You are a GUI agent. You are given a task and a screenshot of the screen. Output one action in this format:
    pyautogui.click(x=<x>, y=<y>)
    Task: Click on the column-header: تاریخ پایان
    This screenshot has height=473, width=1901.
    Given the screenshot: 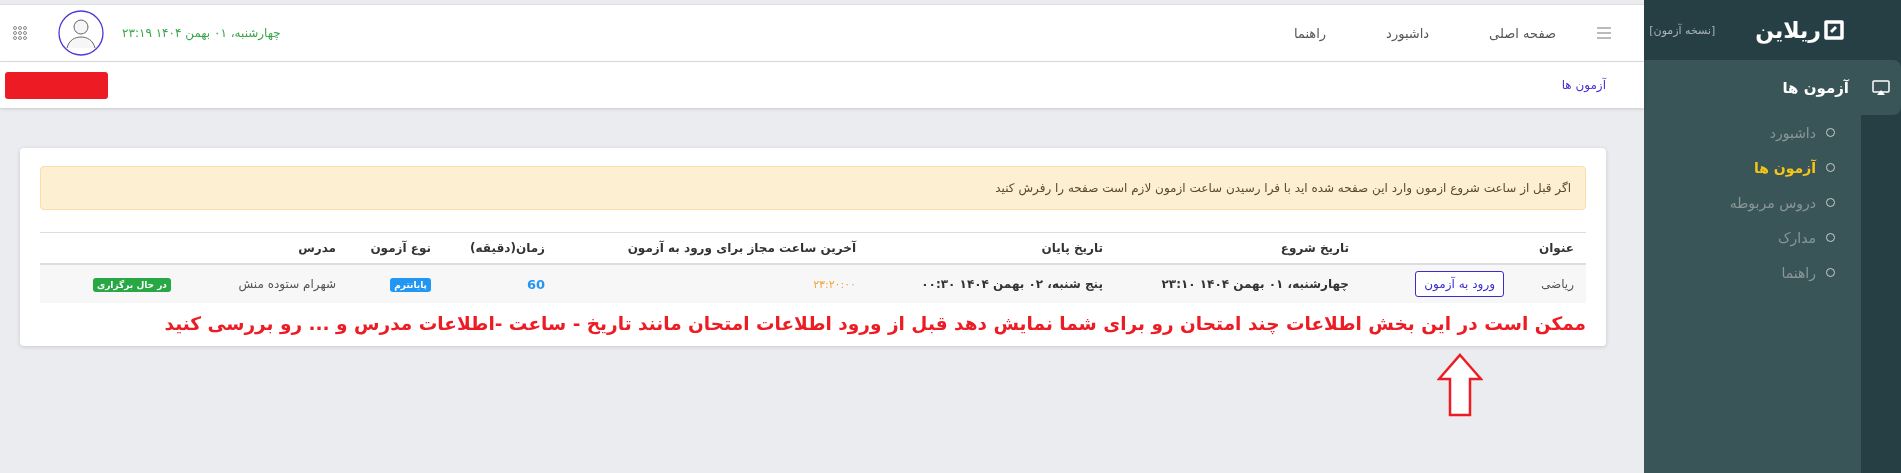 What is the action you would take?
    pyautogui.click(x=1072, y=248)
    